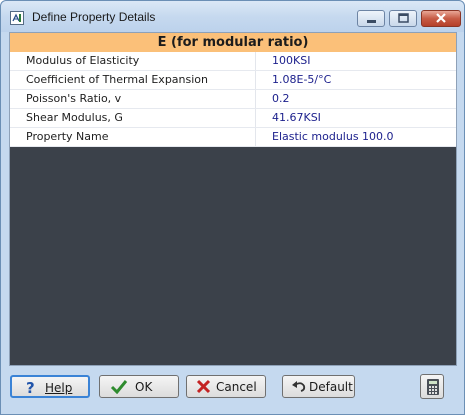  Describe the element at coordinates (281, 99) in the screenshot. I see `property-value: 0.2` at that location.